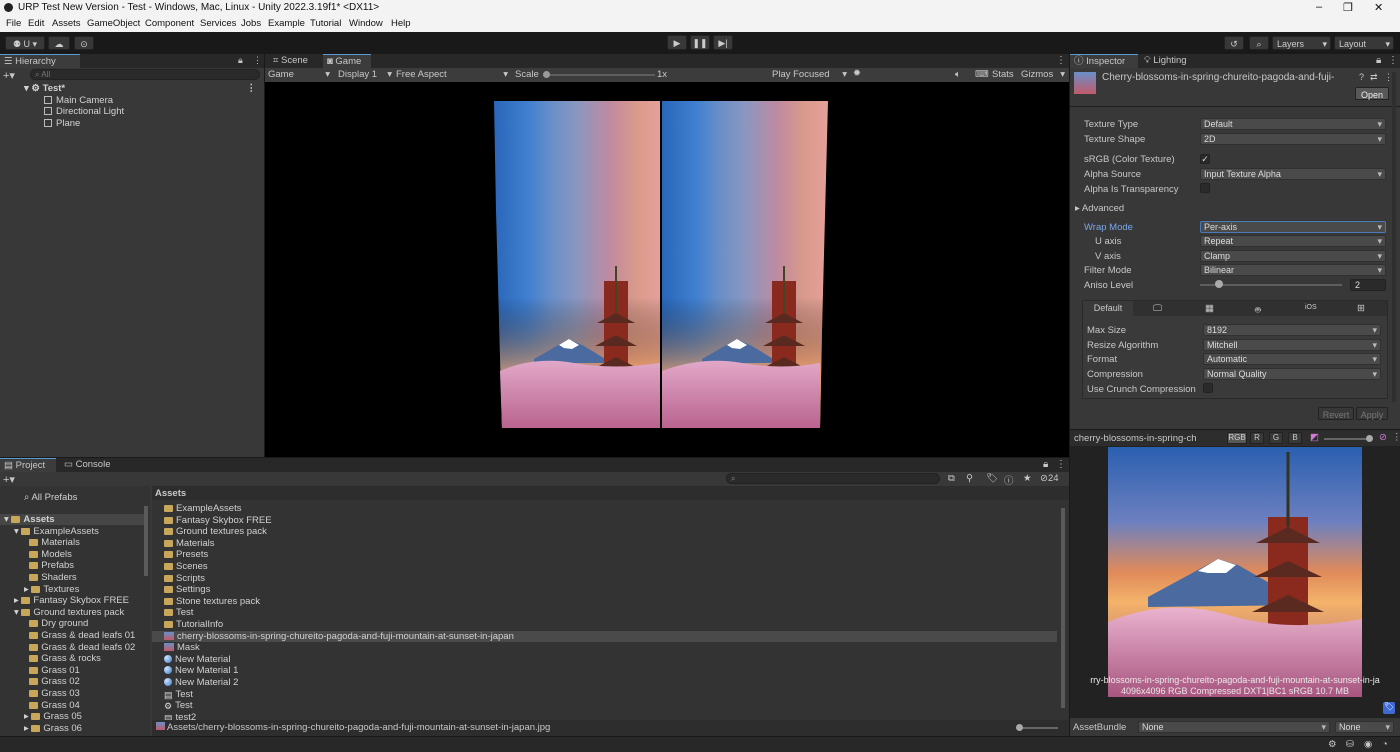 Image resolution: width=1400 pixels, height=752 pixels. What do you see at coordinates (1396, 437) in the screenshot?
I see `preview-kebab-icon: ⋮` at bounding box center [1396, 437].